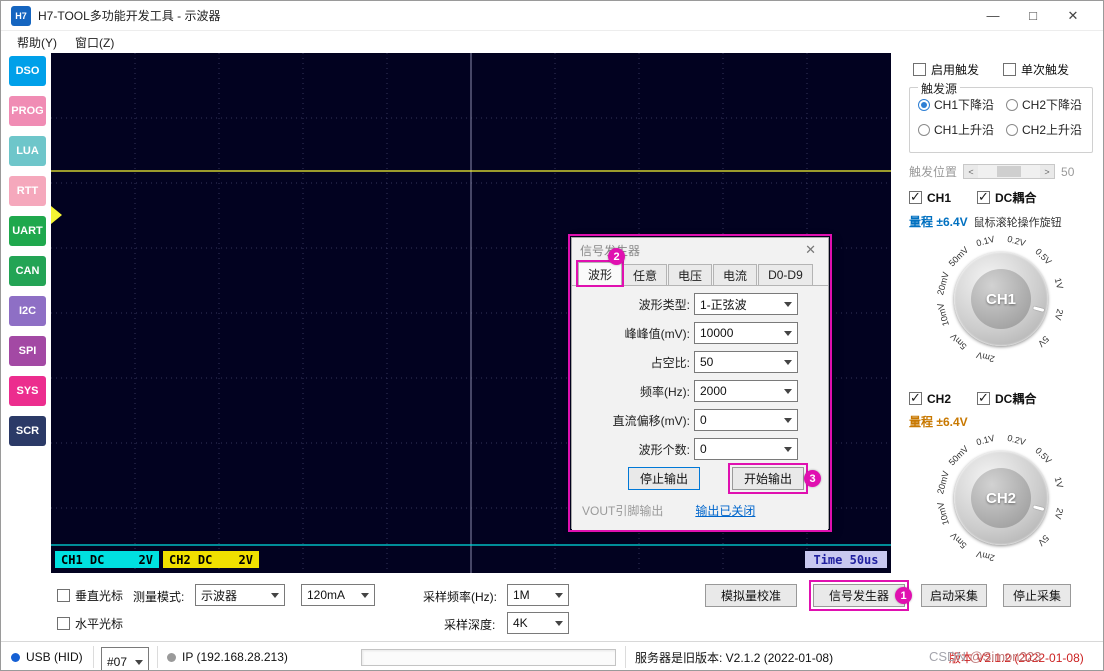  I want to click on radio-ch2-falling-control, so click(1012, 104).